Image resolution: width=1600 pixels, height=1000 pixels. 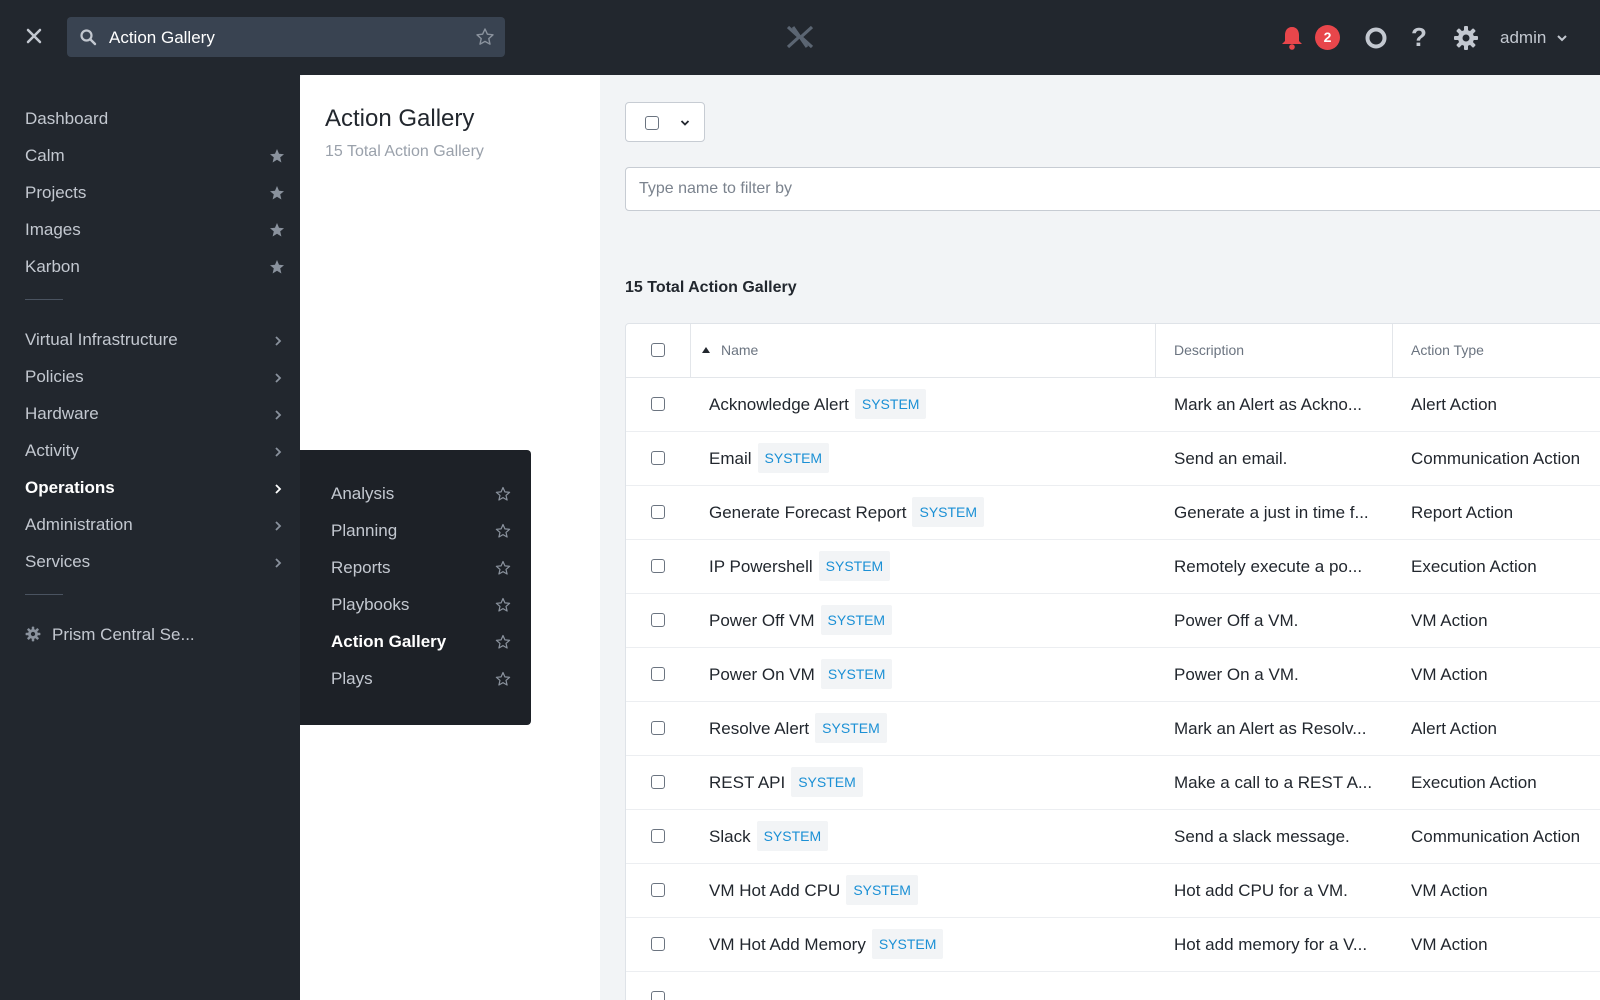 What do you see at coordinates (730, 458) in the screenshot?
I see `action-name: Email` at bounding box center [730, 458].